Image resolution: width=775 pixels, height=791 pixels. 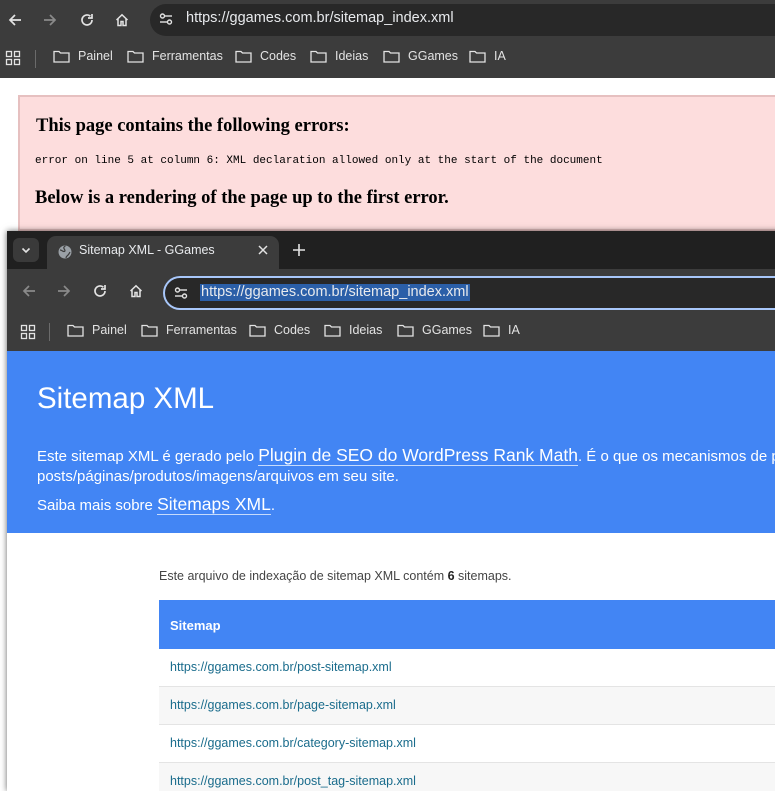 I want to click on error-title: This page contains the following errors:, so click(x=193, y=126).